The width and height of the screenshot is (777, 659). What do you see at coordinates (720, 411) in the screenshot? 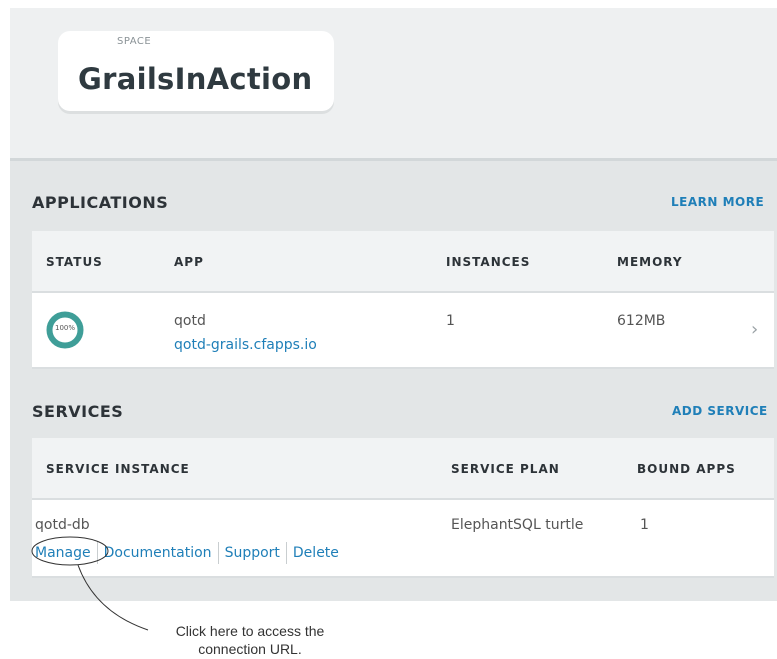
I see `add-service-link: ADD SERVICE` at bounding box center [720, 411].